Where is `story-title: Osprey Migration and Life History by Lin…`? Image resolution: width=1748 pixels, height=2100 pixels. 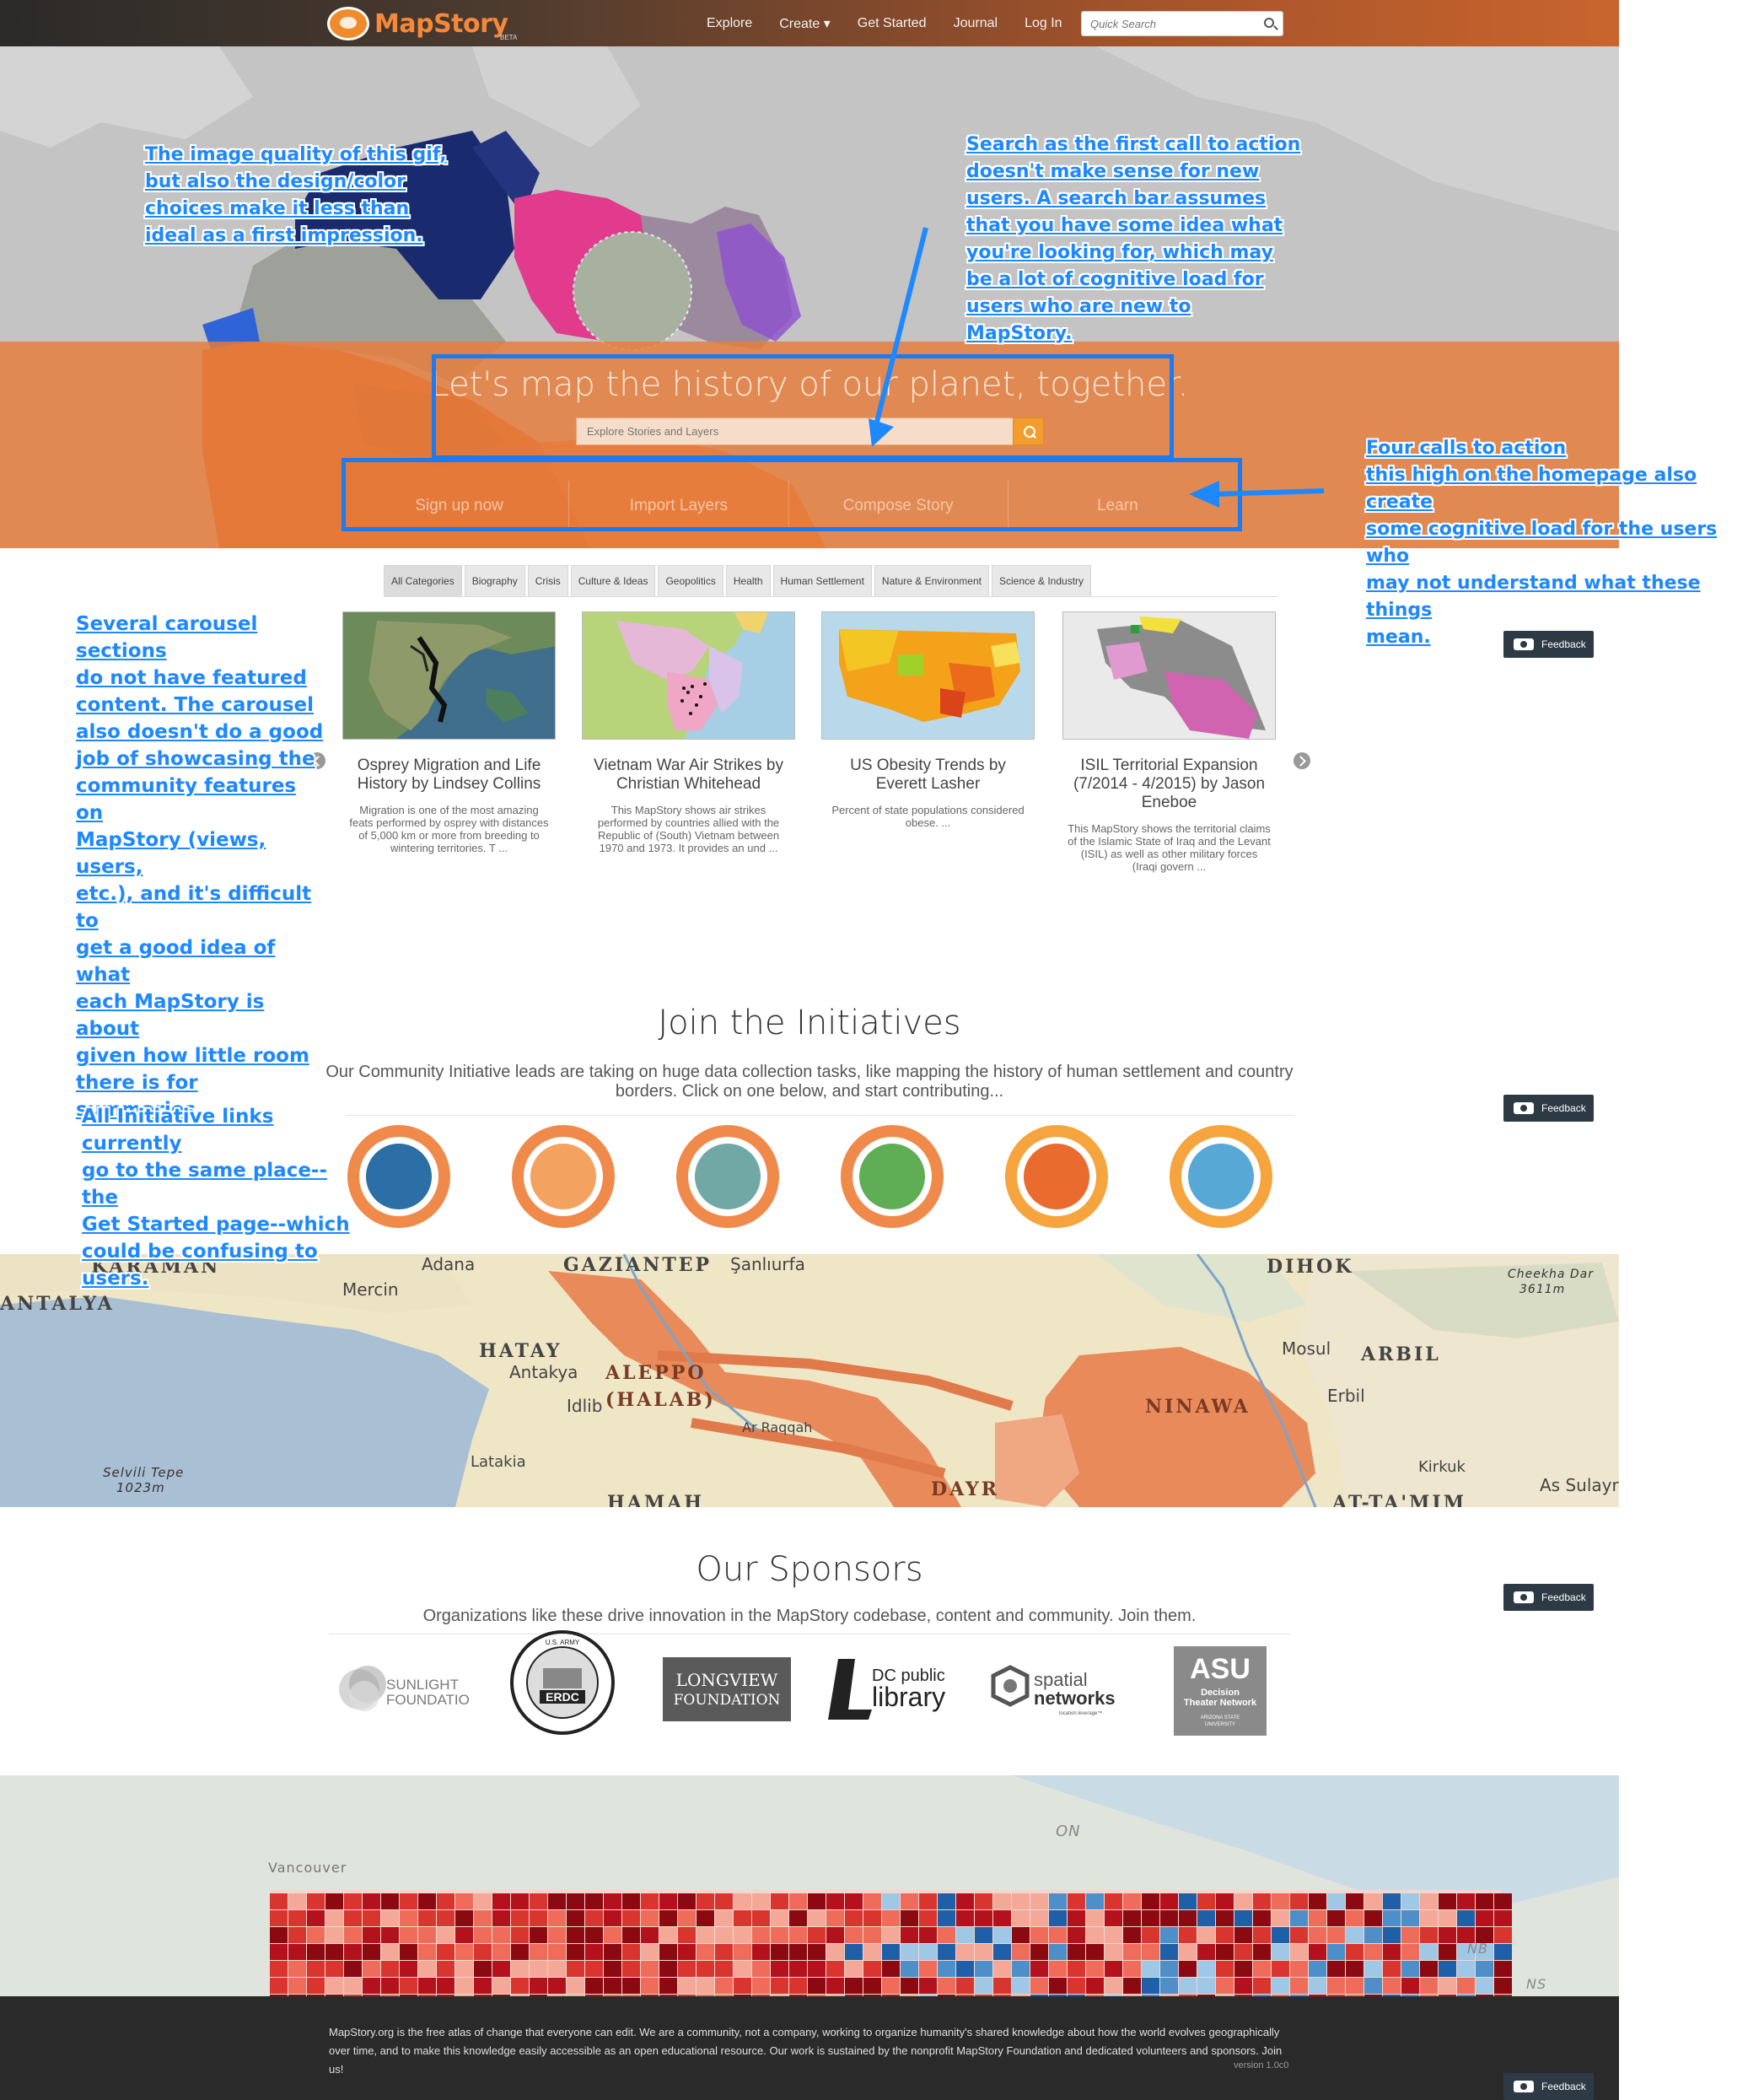 story-title: Osprey Migration and Life History by Lin… is located at coordinates (449, 776).